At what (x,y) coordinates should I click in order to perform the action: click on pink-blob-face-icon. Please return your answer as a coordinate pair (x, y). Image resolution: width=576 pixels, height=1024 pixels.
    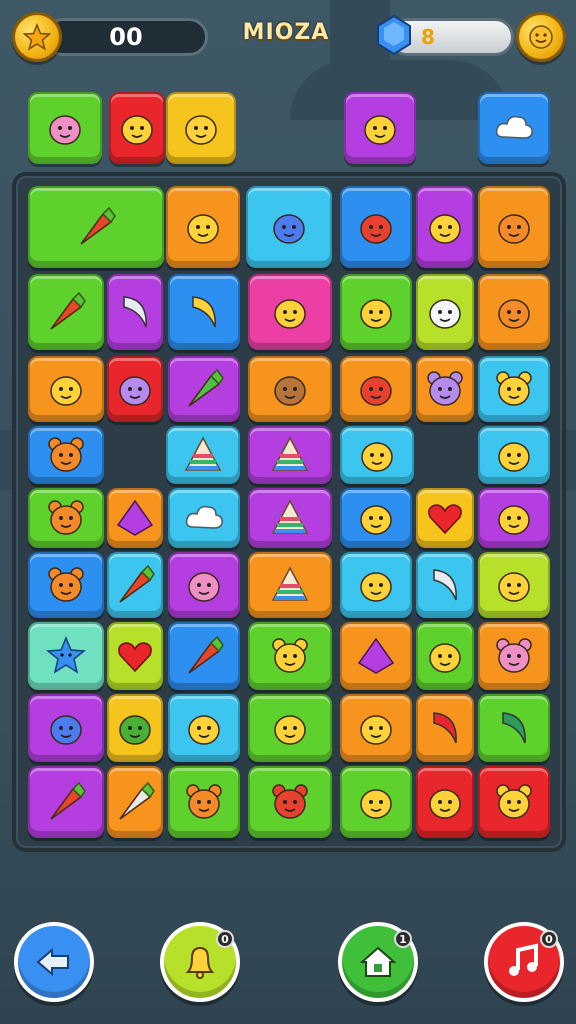
    Looking at the image, I should click on (65, 128).